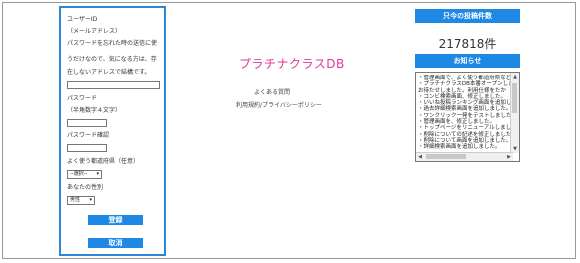 Image resolution: width=580 pixels, height=263 pixels. Describe the element at coordinates (109, 72) in the screenshot. I see `email-note-line3: 在しないアドレスで結構です。` at that location.